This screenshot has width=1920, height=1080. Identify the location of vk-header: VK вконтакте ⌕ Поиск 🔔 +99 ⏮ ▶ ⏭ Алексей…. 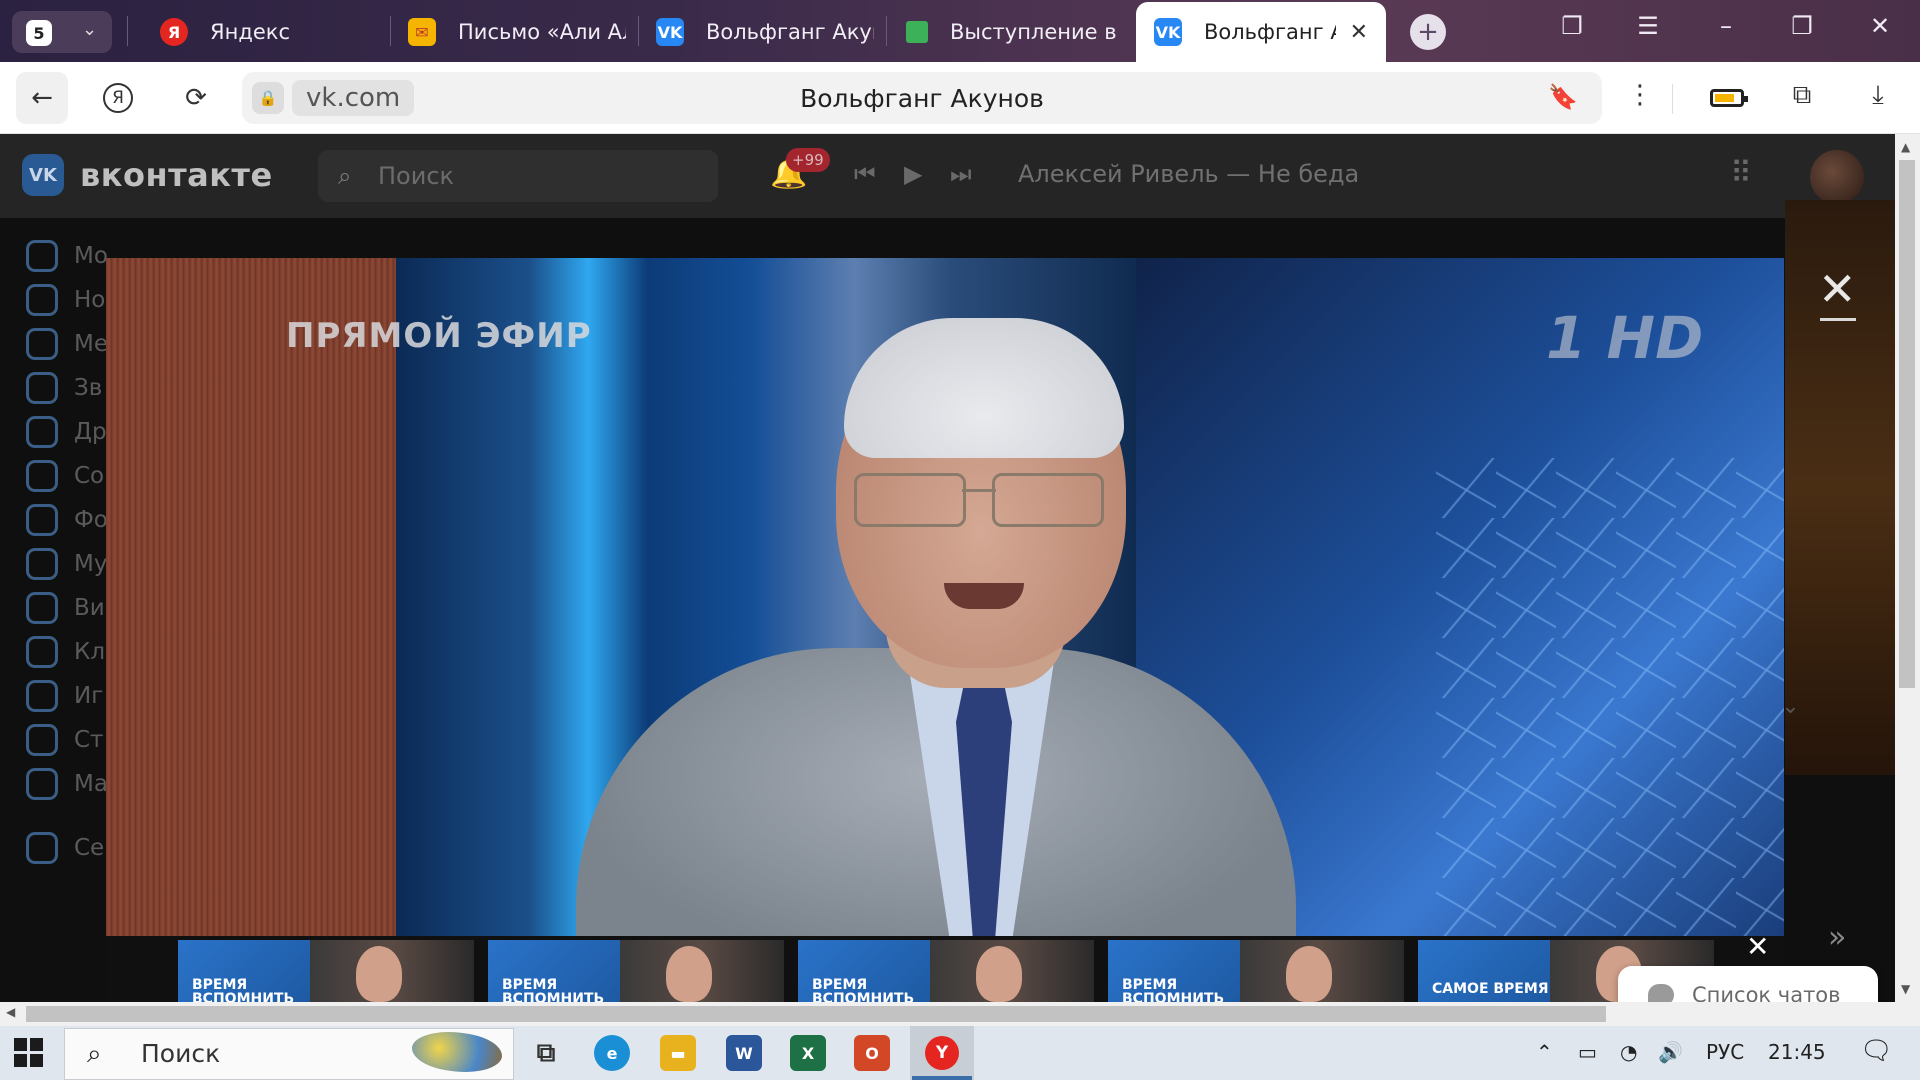
(947, 176).